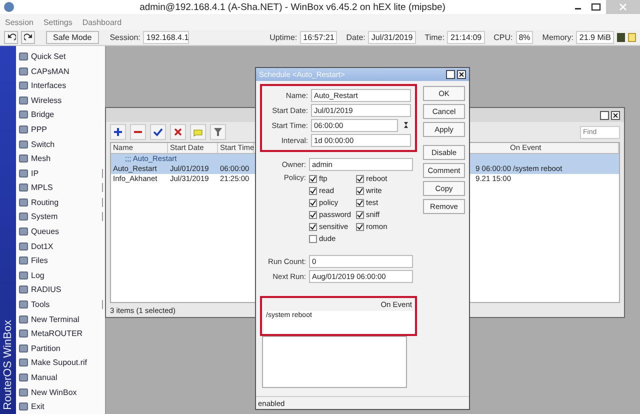  What do you see at coordinates (558, 37) in the screenshot?
I see `stat-label: Memory:` at bounding box center [558, 37].